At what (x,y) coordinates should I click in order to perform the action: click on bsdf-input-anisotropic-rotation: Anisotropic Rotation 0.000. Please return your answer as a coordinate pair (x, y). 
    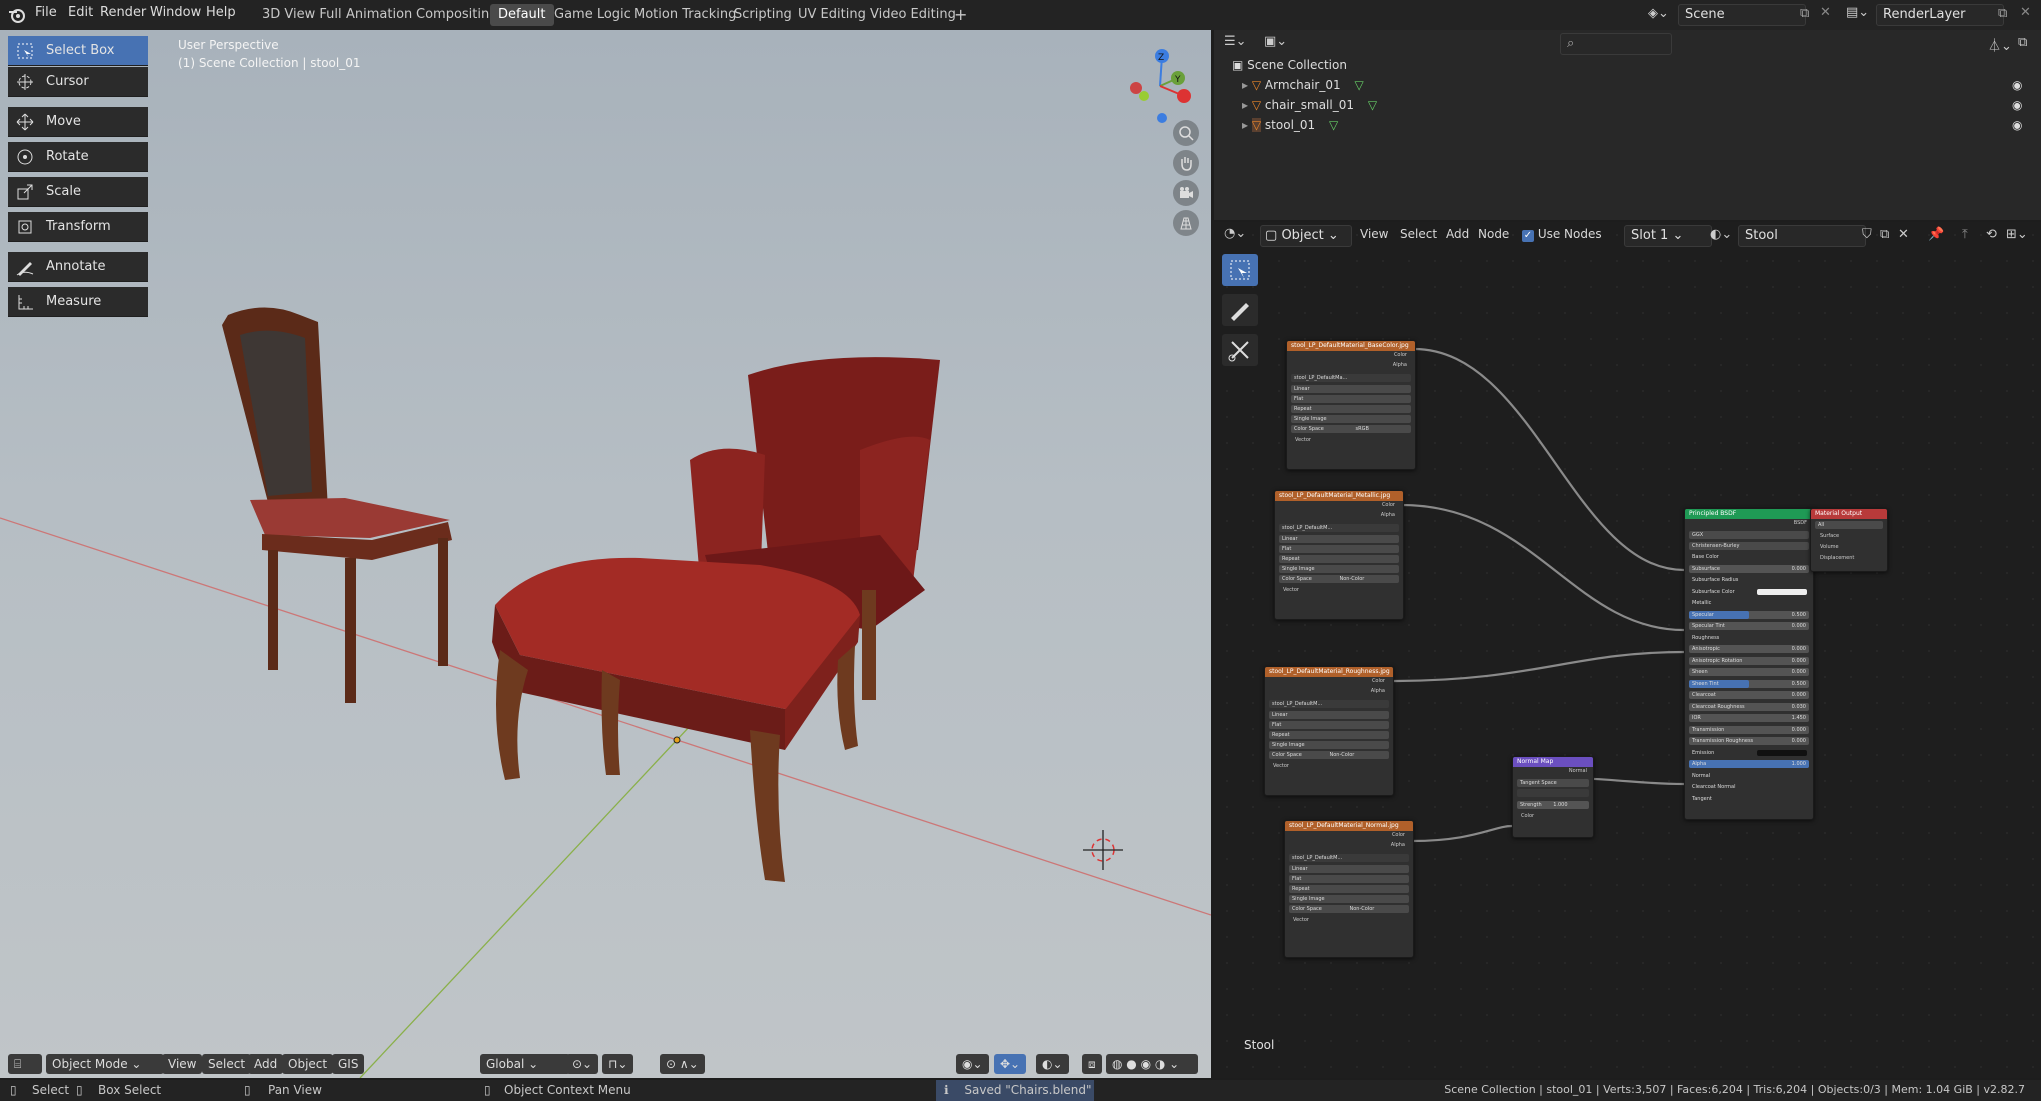
    Looking at the image, I should click on (1749, 660).